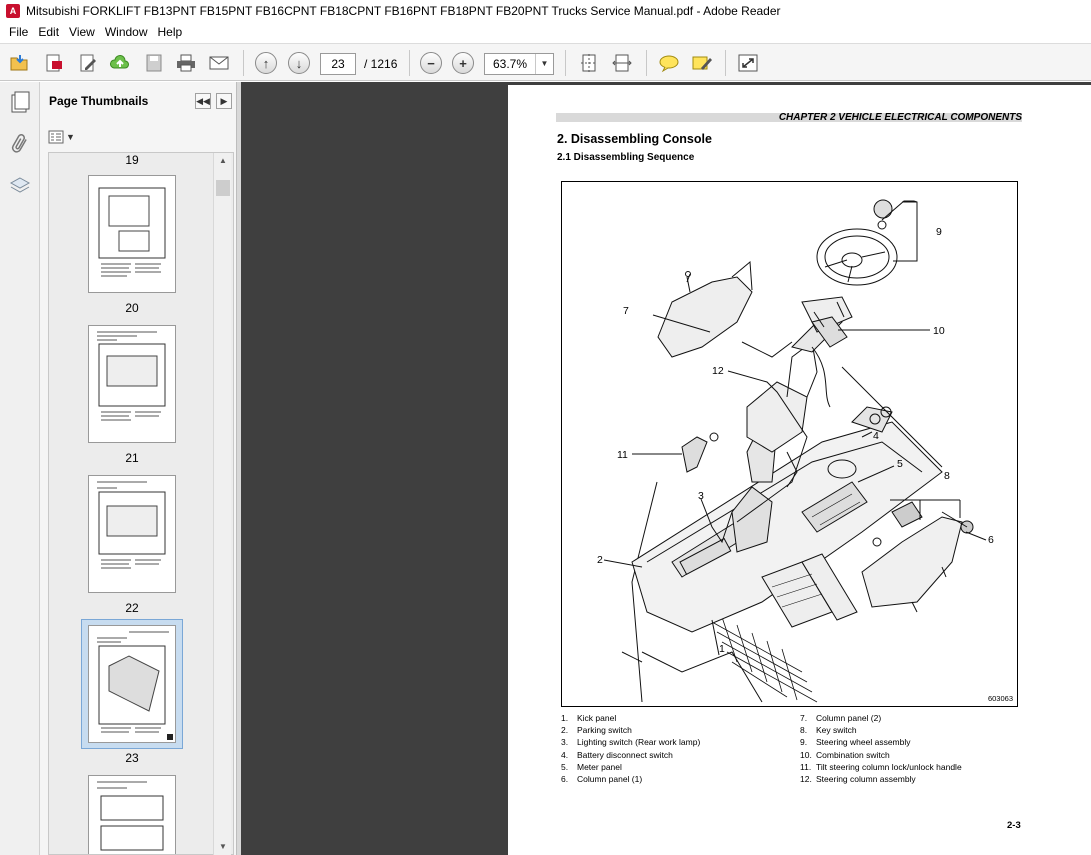 The height and width of the screenshot is (855, 1091). What do you see at coordinates (223, 847) in the screenshot?
I see `scroll-down-icon: ▼` at bounding box center [223, 847].